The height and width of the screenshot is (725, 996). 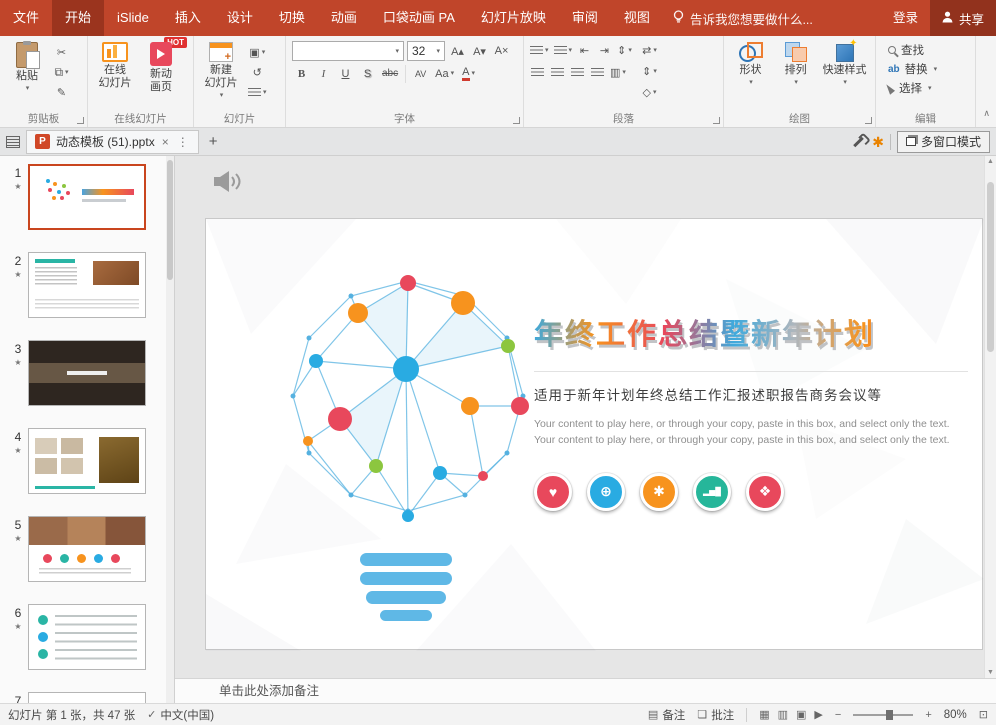 I want to click on select-button: 选择 ▾, so click(x=925, y=88).